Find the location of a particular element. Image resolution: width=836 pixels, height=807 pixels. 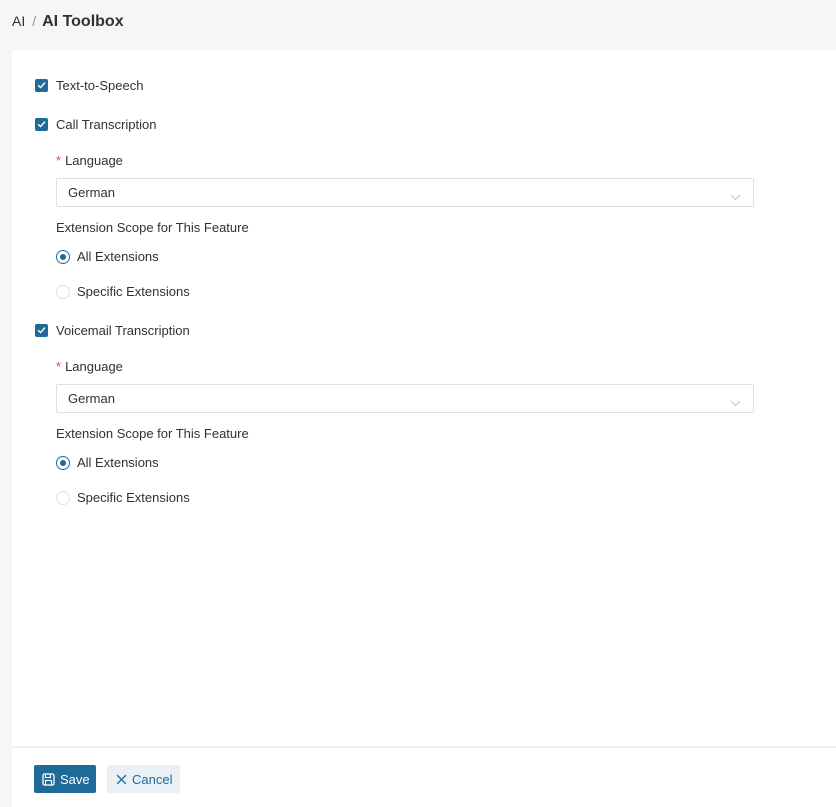

voicemail-scope-title: Extension Scope for This Feature is located at coordinates (152, 433).